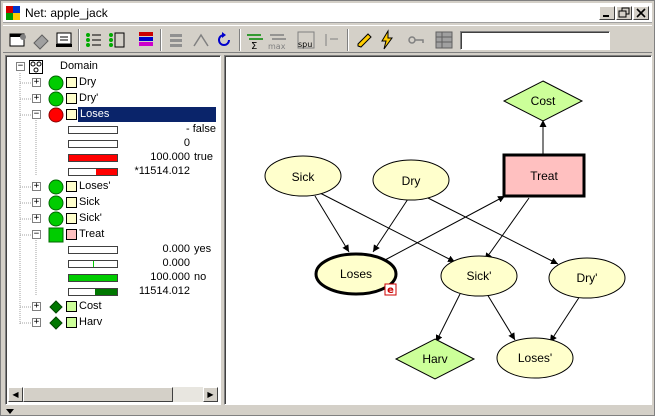  Describe the element at coordinates (305, 44) in the screenshot. I see `svg-text: spu` at that location.